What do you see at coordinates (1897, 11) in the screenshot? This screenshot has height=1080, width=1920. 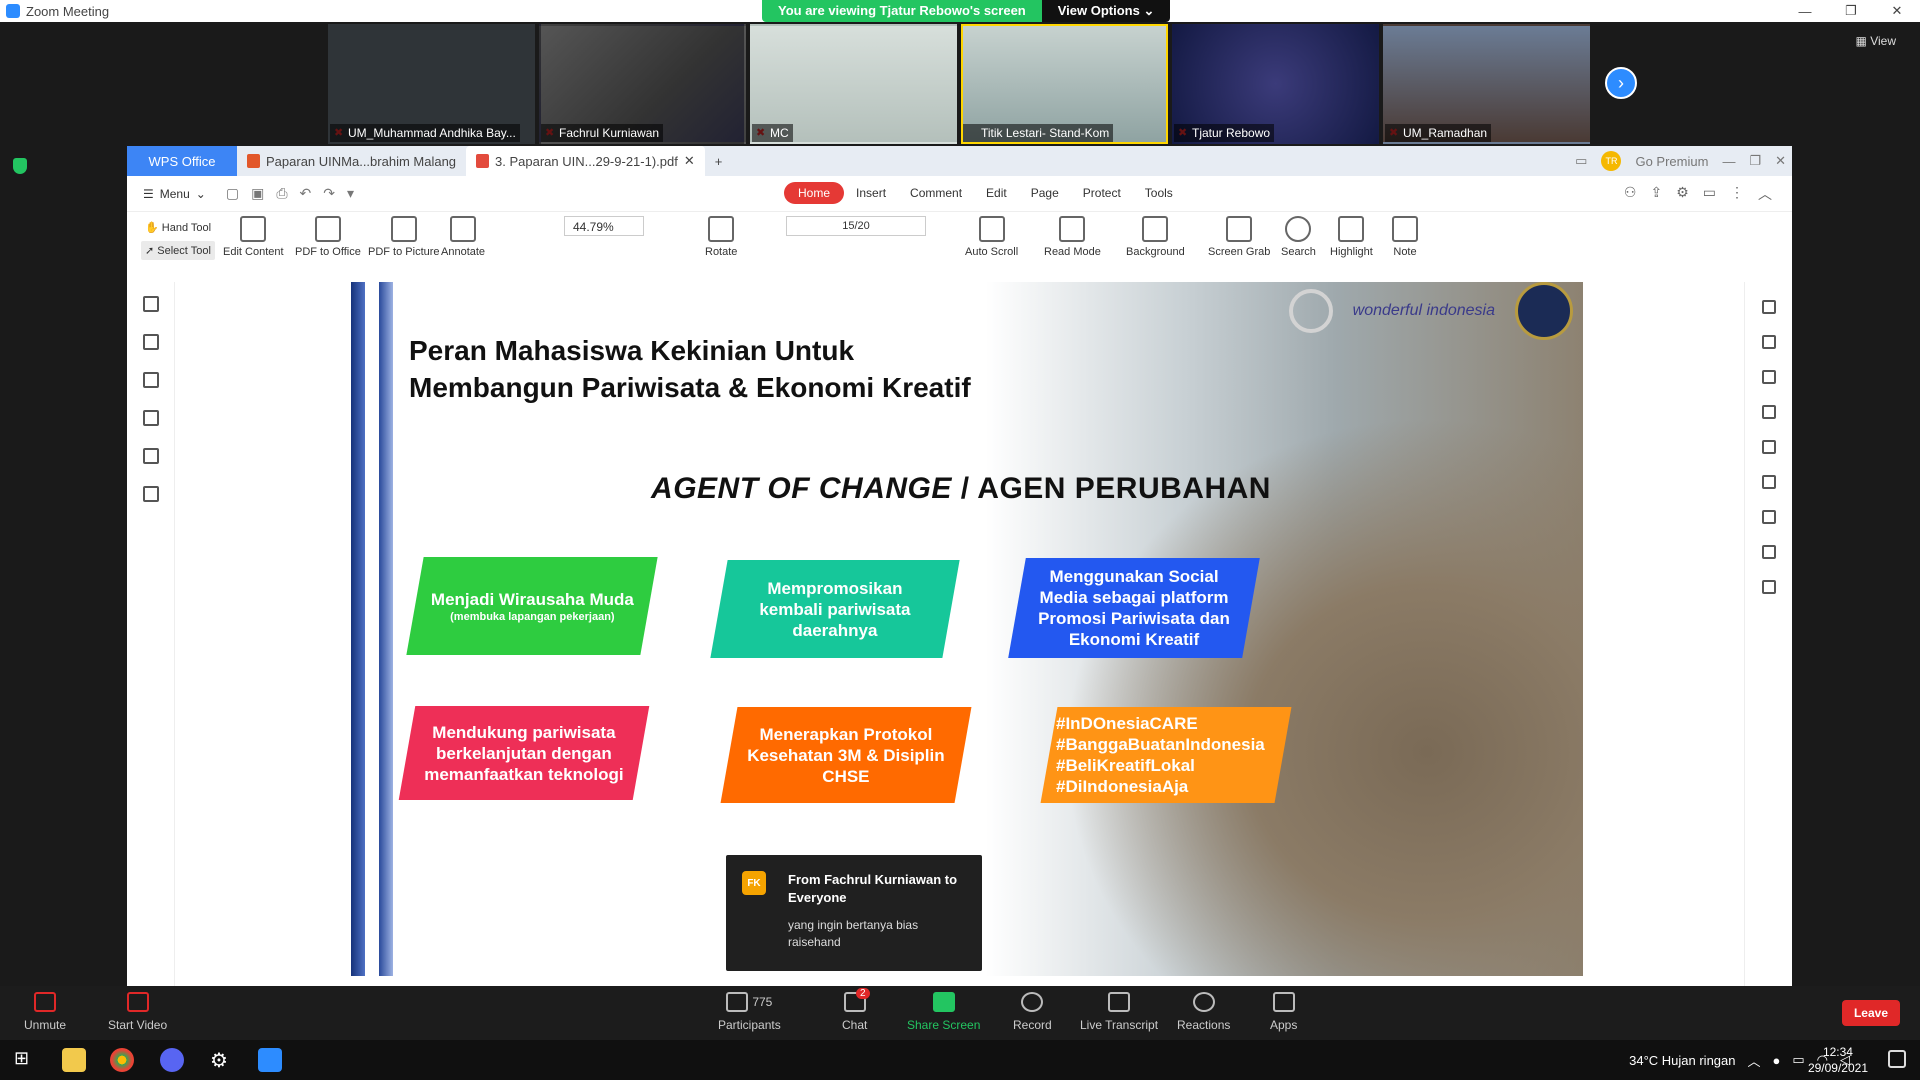 I see `close-button: ✕` at bounding box center [1897, 11].